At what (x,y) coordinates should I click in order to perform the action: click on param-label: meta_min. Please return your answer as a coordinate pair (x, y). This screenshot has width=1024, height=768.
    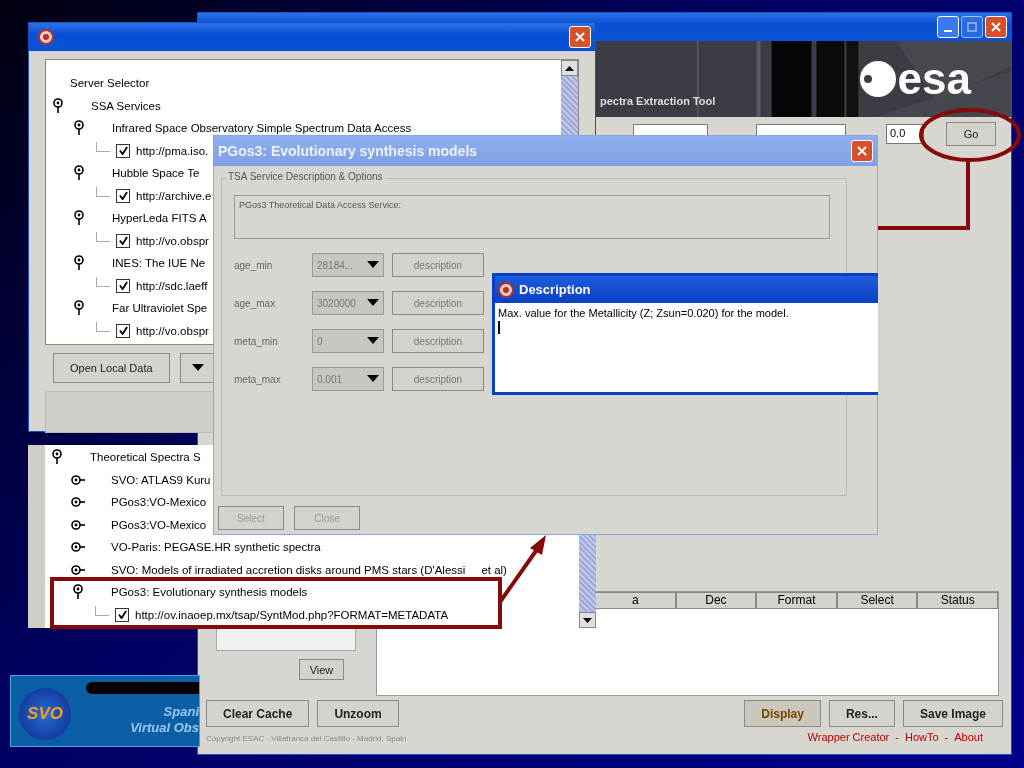
    Looking at the image, I should click on (256, 341).